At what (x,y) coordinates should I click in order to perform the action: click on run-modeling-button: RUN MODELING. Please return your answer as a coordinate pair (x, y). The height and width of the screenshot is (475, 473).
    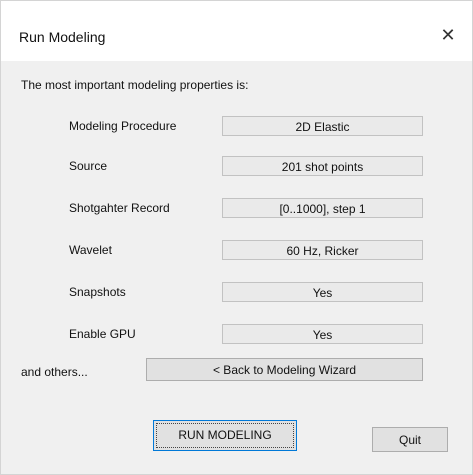
    Looking at the image, I should click on (225, 435).